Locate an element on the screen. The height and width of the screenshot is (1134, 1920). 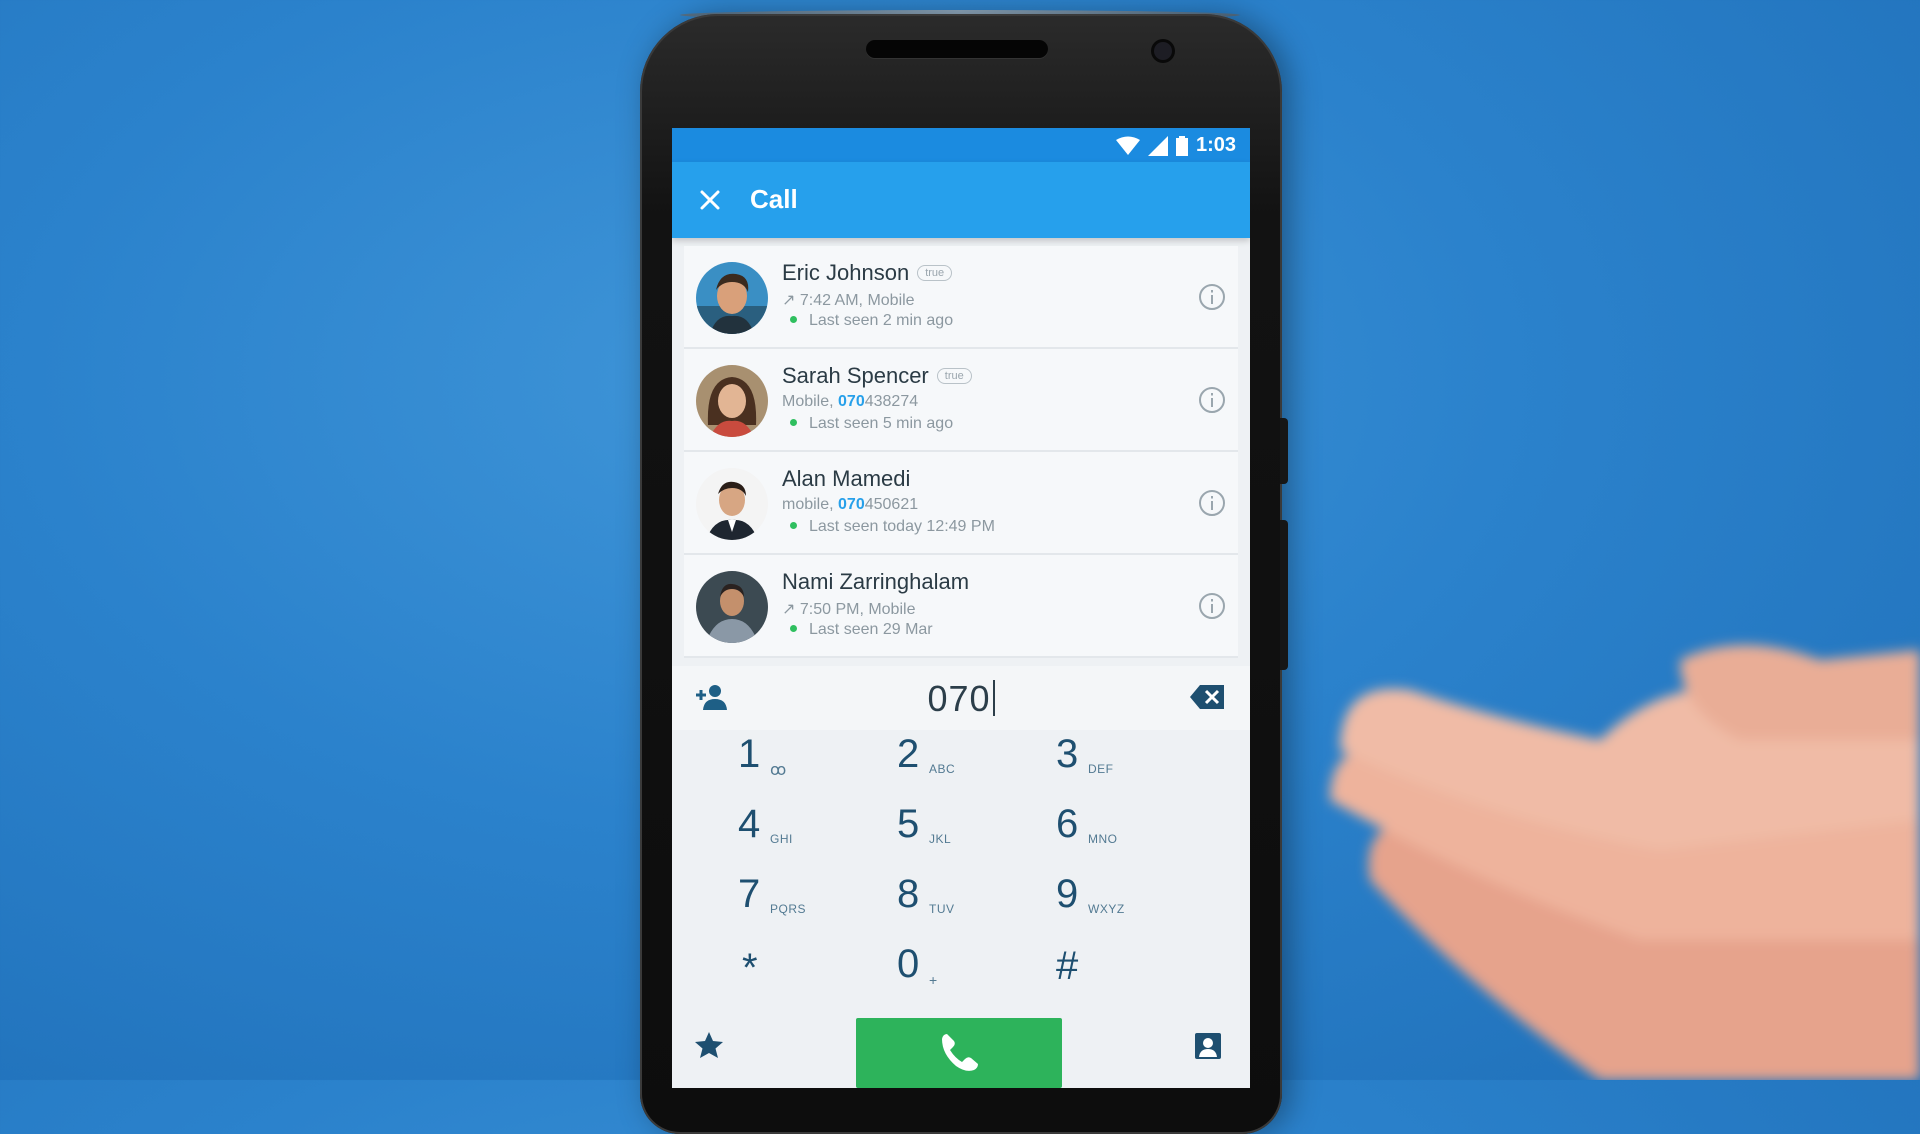
contact-name: Sarah Spencer is located at coordinates (855, 375).